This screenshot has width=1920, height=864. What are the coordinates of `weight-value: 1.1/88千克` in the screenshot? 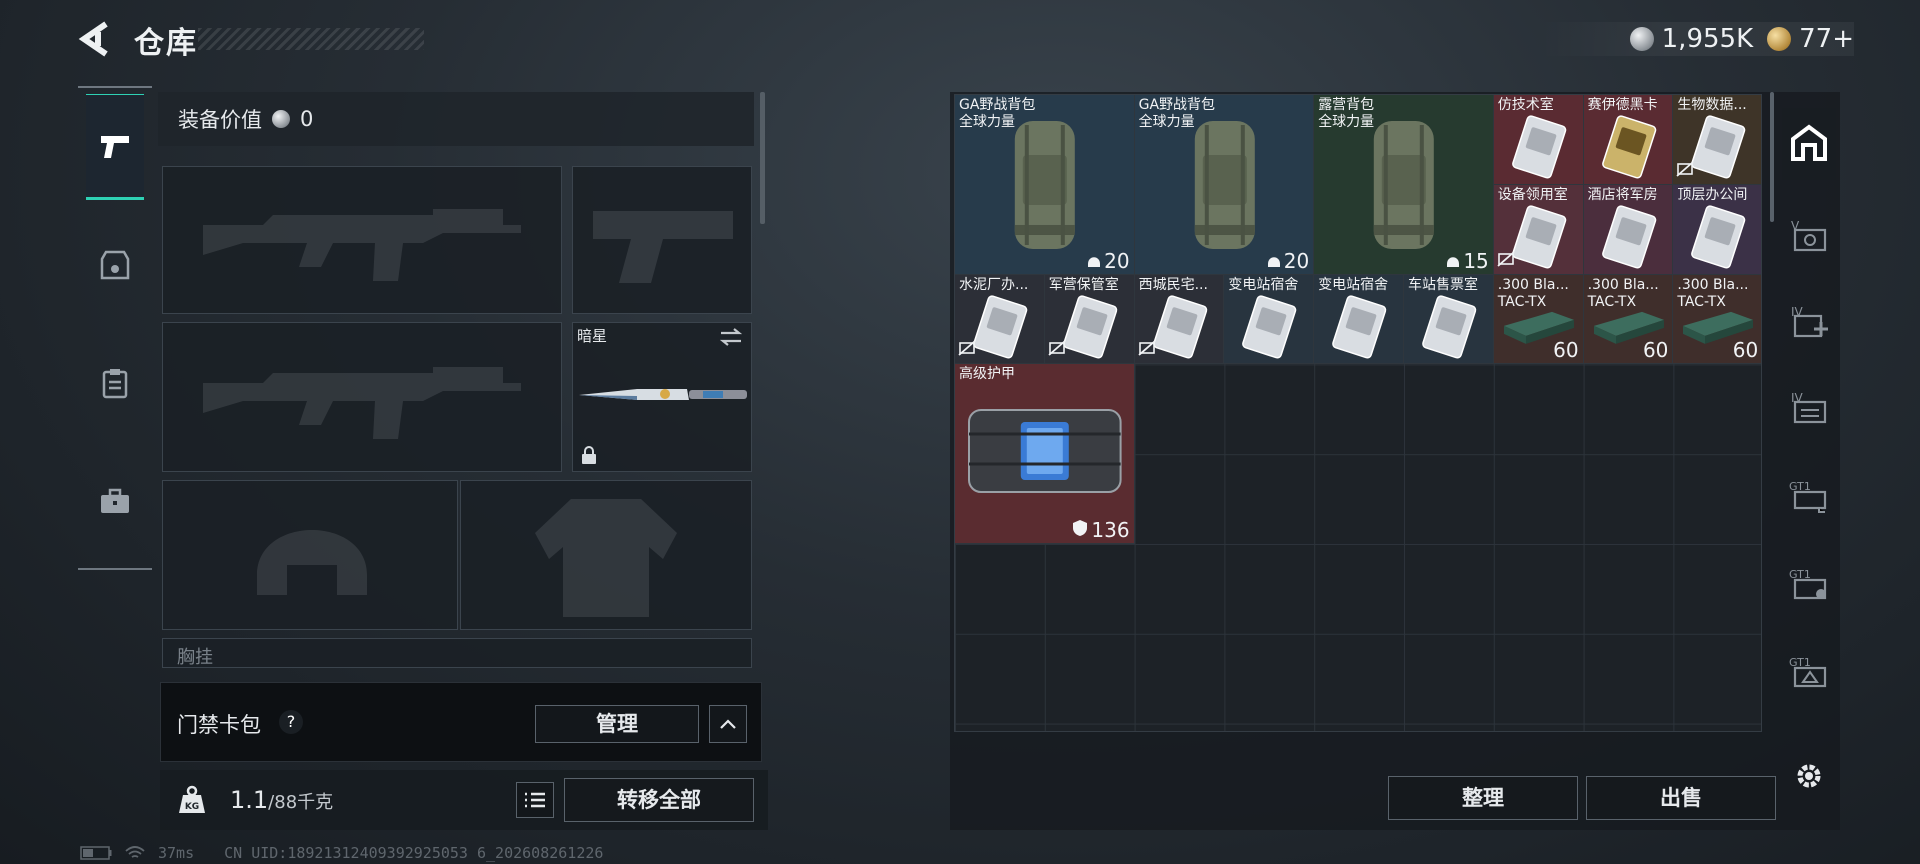 It's located at (281, 800).